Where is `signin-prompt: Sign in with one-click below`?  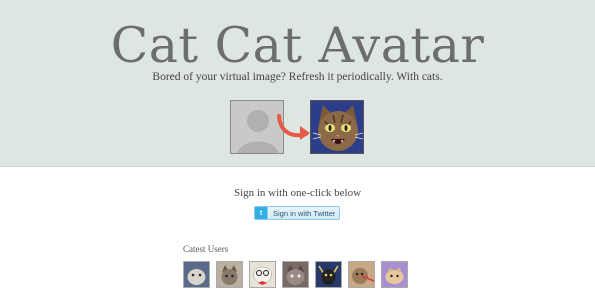
signin-prompt: Sign in with one-click below is located at coordinates (297, 193).